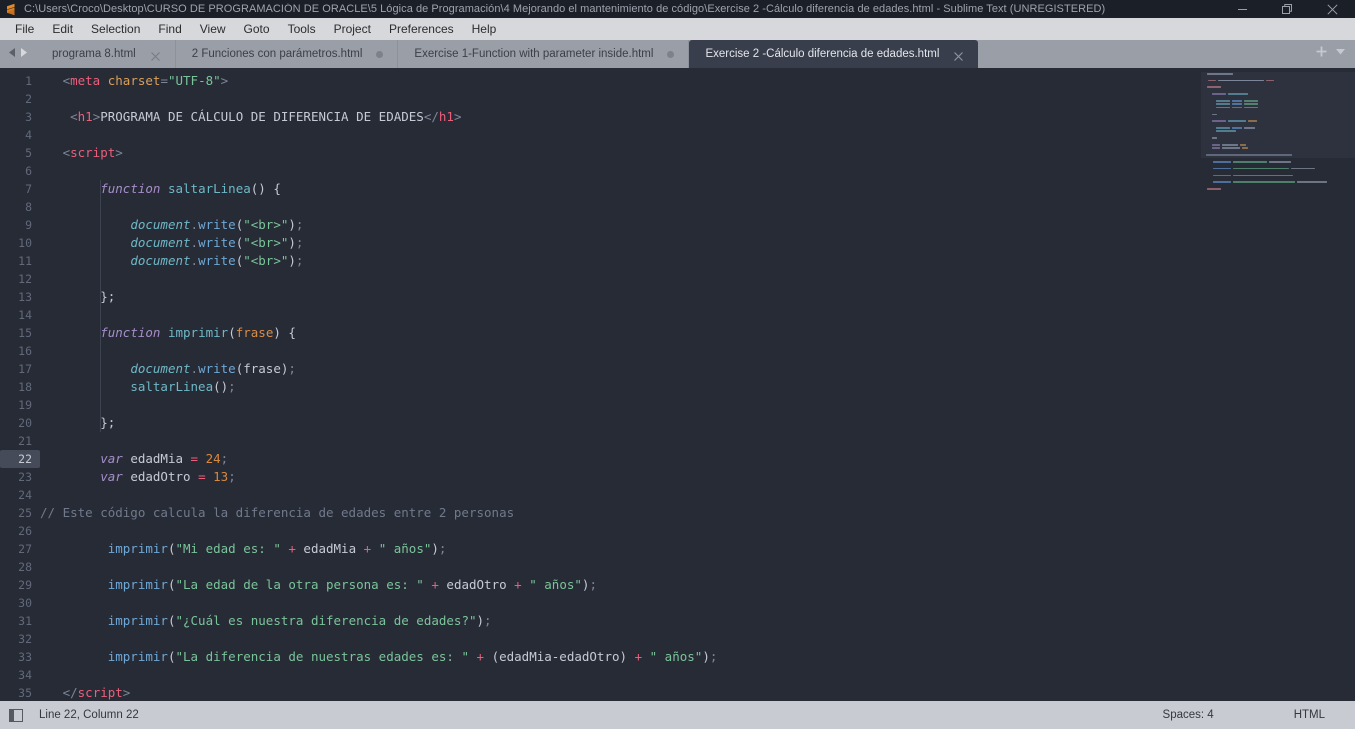  I want to click on tab-1: 2 Funciones con parámetros.html, so click(287, 54).